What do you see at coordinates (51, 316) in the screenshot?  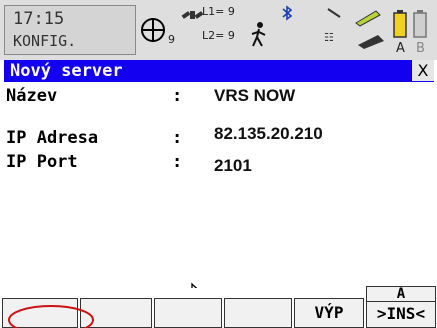 I see `annotation-circle` at bounding box center [51, 316].